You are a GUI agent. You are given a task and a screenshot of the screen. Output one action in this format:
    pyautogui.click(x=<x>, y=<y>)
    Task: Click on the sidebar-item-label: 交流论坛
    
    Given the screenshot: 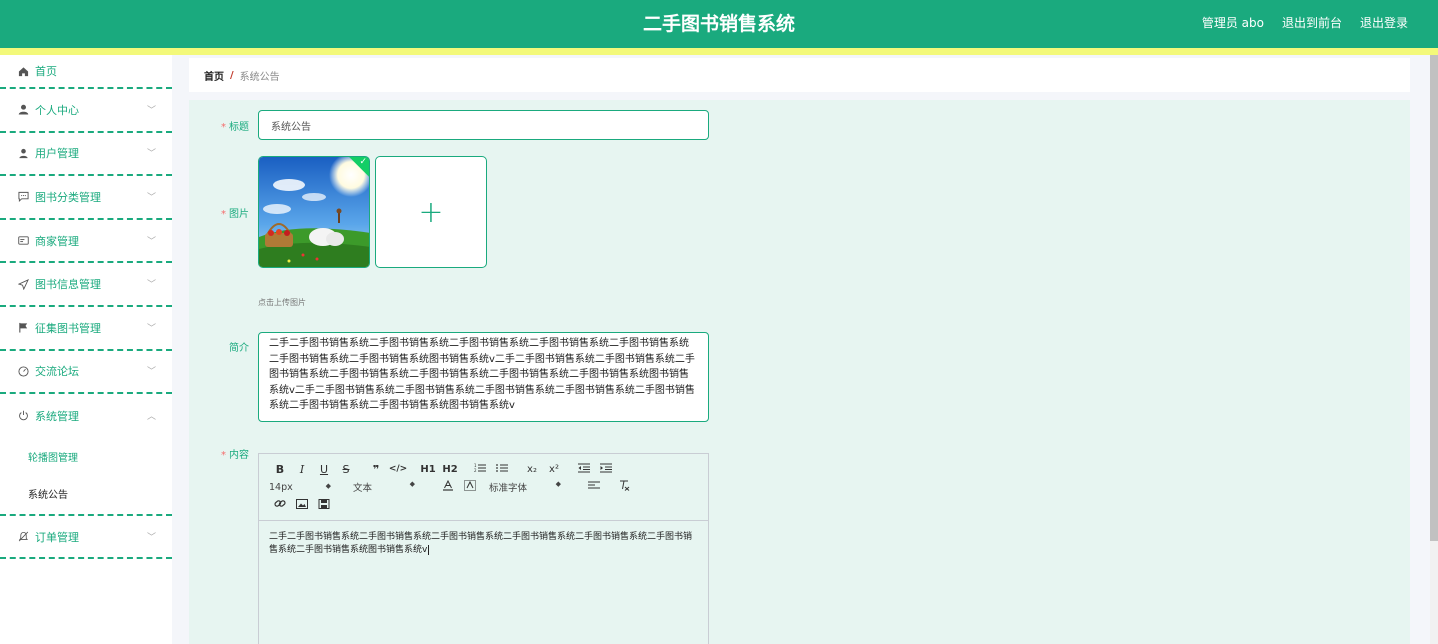 What is the action you would take?
    pyautogui.click(x=57, y=372)
    